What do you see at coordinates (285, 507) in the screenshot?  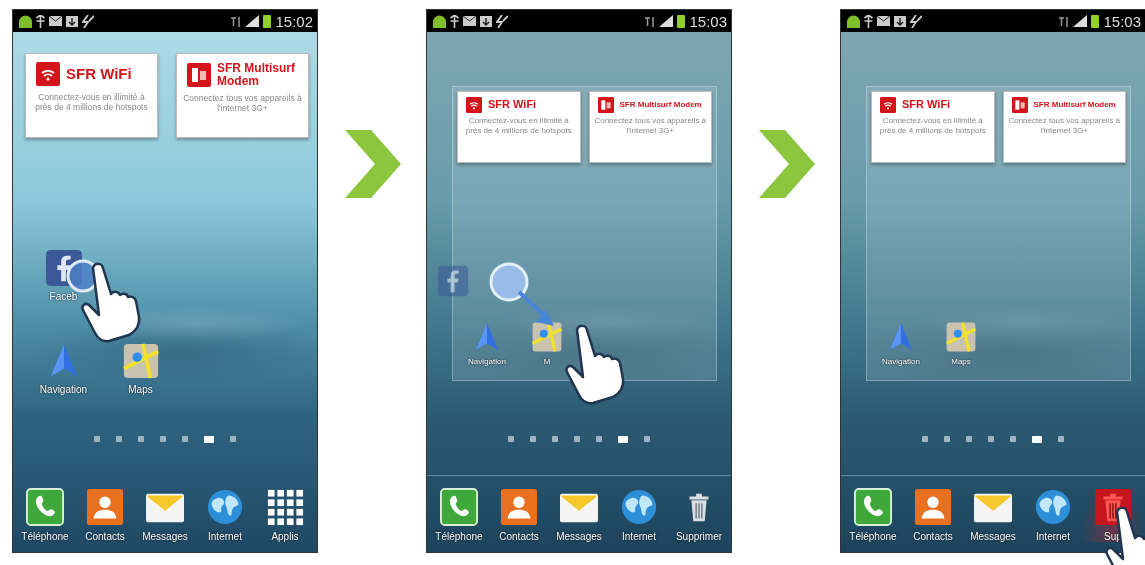 I see `grid-icon` at bounding box center [285, 507].